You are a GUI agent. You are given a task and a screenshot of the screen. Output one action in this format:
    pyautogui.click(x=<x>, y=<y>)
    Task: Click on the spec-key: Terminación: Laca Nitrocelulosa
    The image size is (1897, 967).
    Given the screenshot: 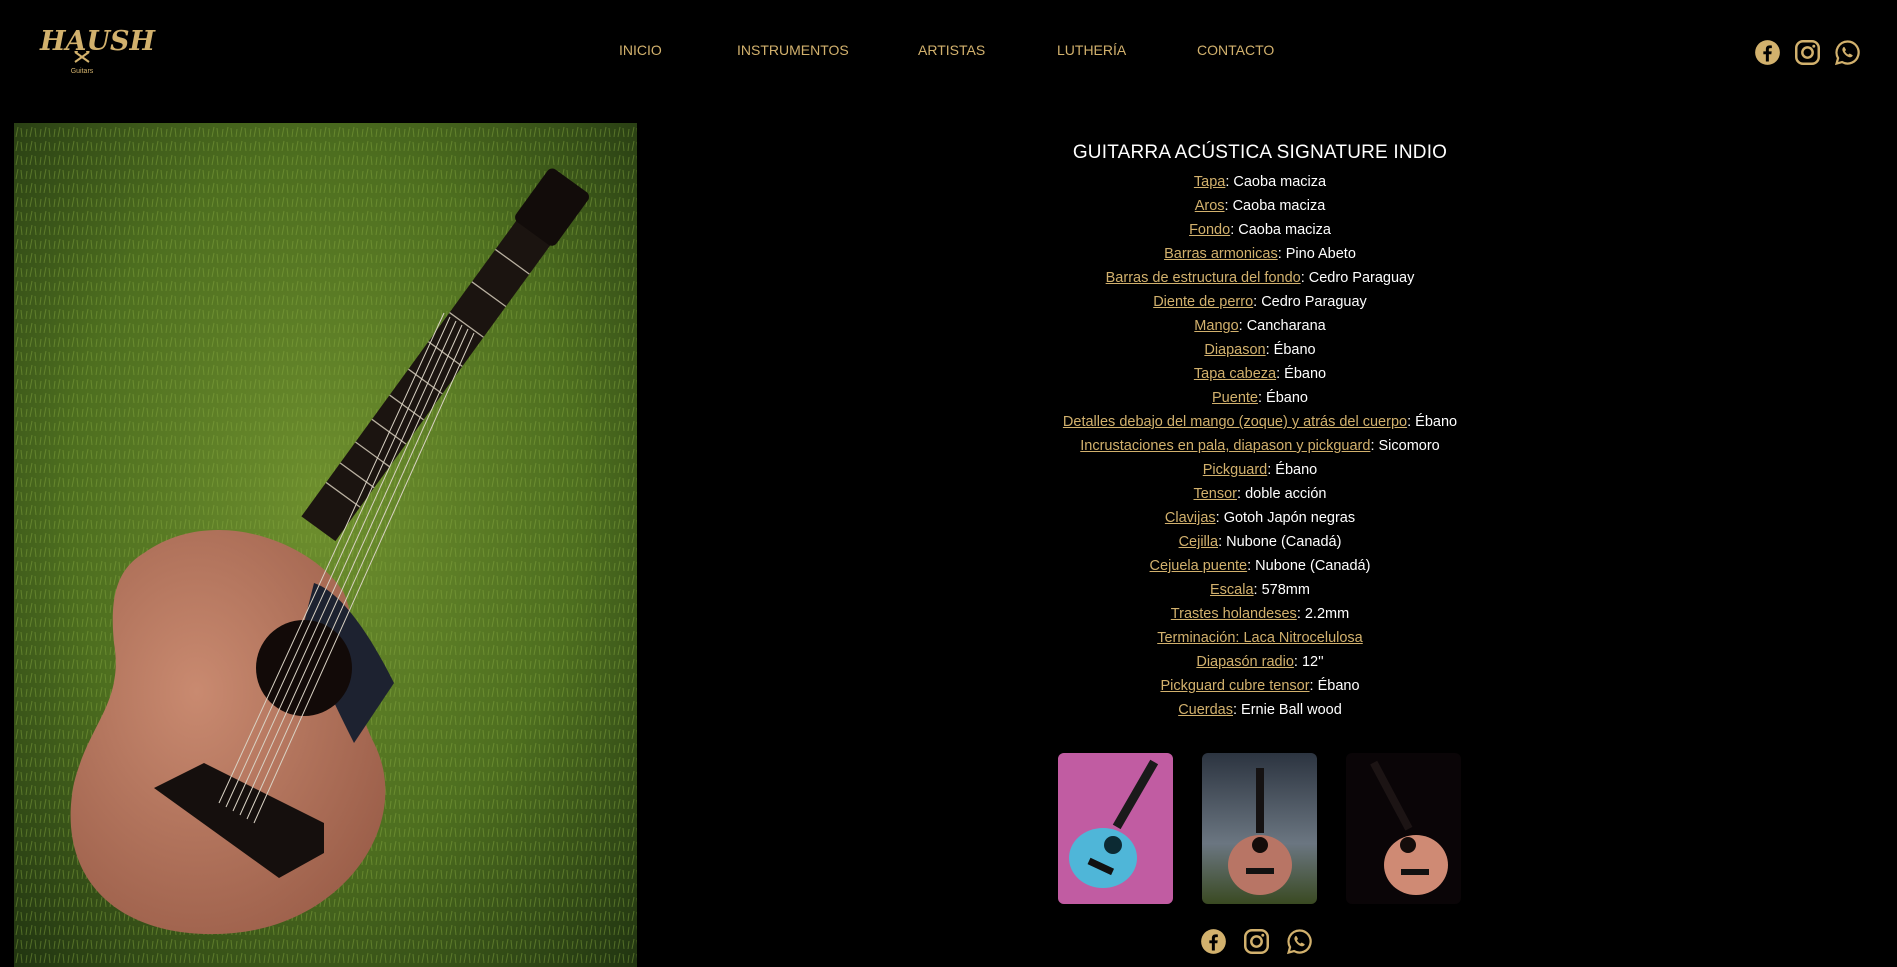 What is the action you would take?
    pyautogui.click(x=1260, y=638)
    